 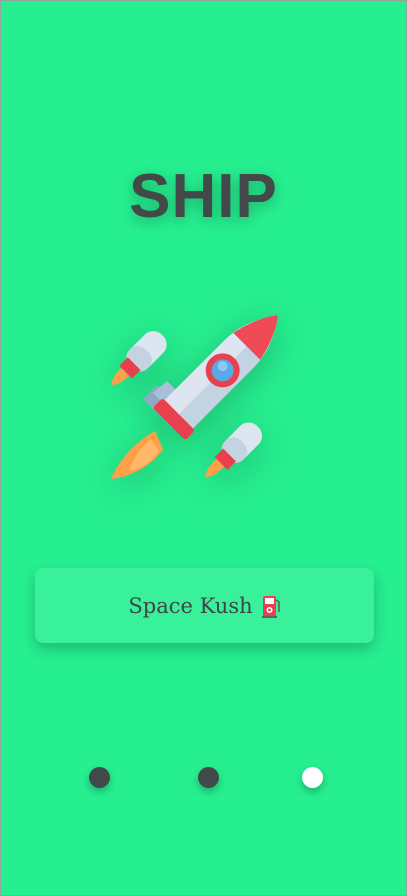 What do you see at coordinates (194, 397) in the screenshot?
I see `rocket-icon` at bounding box center [194, 397].